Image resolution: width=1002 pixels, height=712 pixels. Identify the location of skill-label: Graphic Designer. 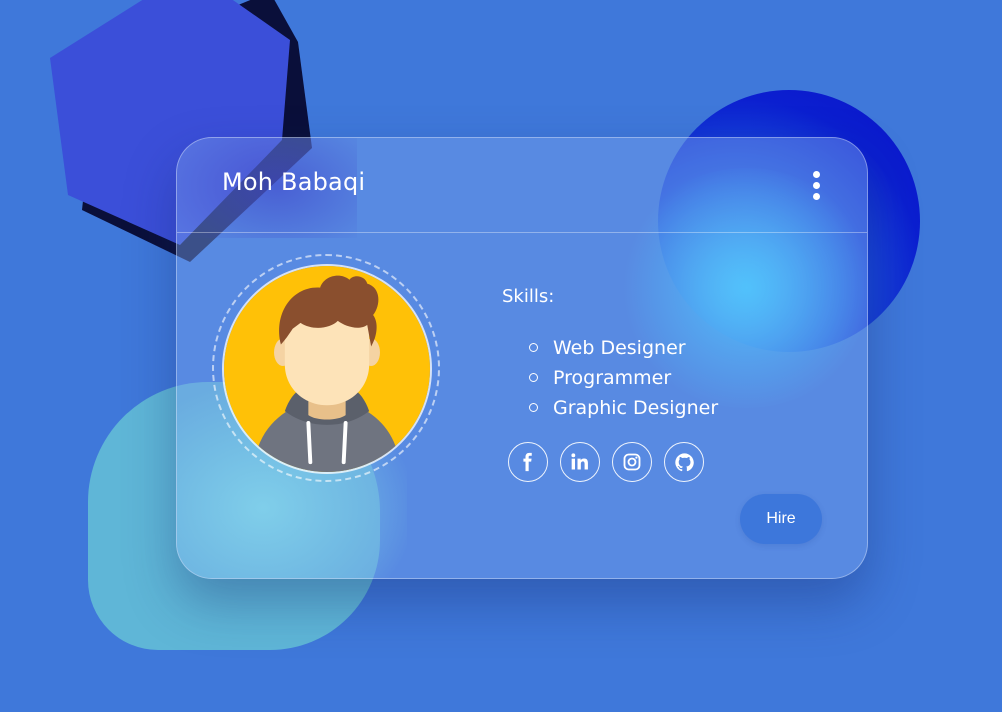
(636, 408).